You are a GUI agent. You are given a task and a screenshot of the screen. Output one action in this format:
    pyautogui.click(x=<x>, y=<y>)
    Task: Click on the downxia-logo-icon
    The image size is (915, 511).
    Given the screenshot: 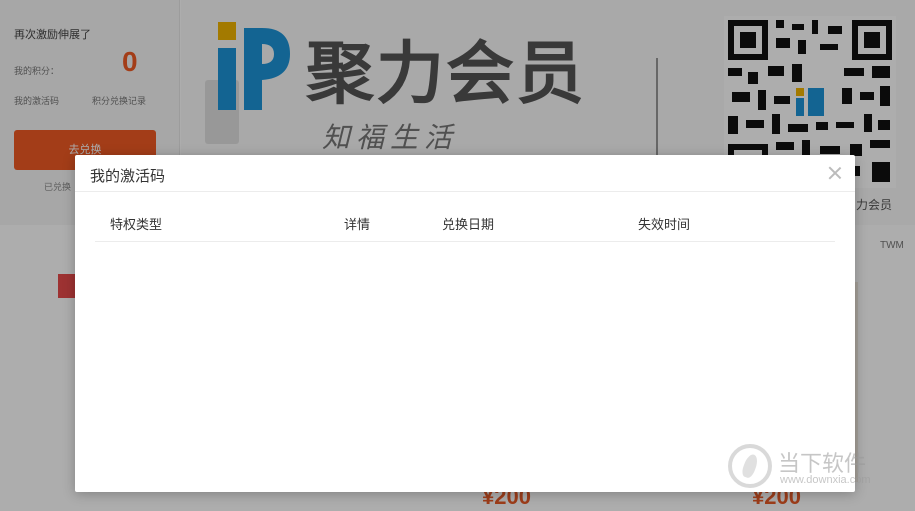 What is the action you would take?
    pyautogui.click(x=750, y=466)
    